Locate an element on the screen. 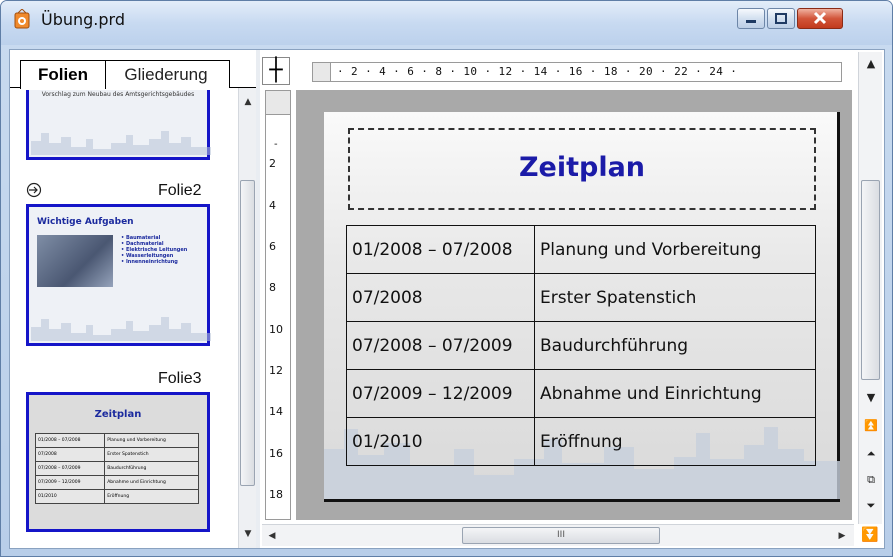  slide3-label: Folie3 is located at coordinates (180, 378).